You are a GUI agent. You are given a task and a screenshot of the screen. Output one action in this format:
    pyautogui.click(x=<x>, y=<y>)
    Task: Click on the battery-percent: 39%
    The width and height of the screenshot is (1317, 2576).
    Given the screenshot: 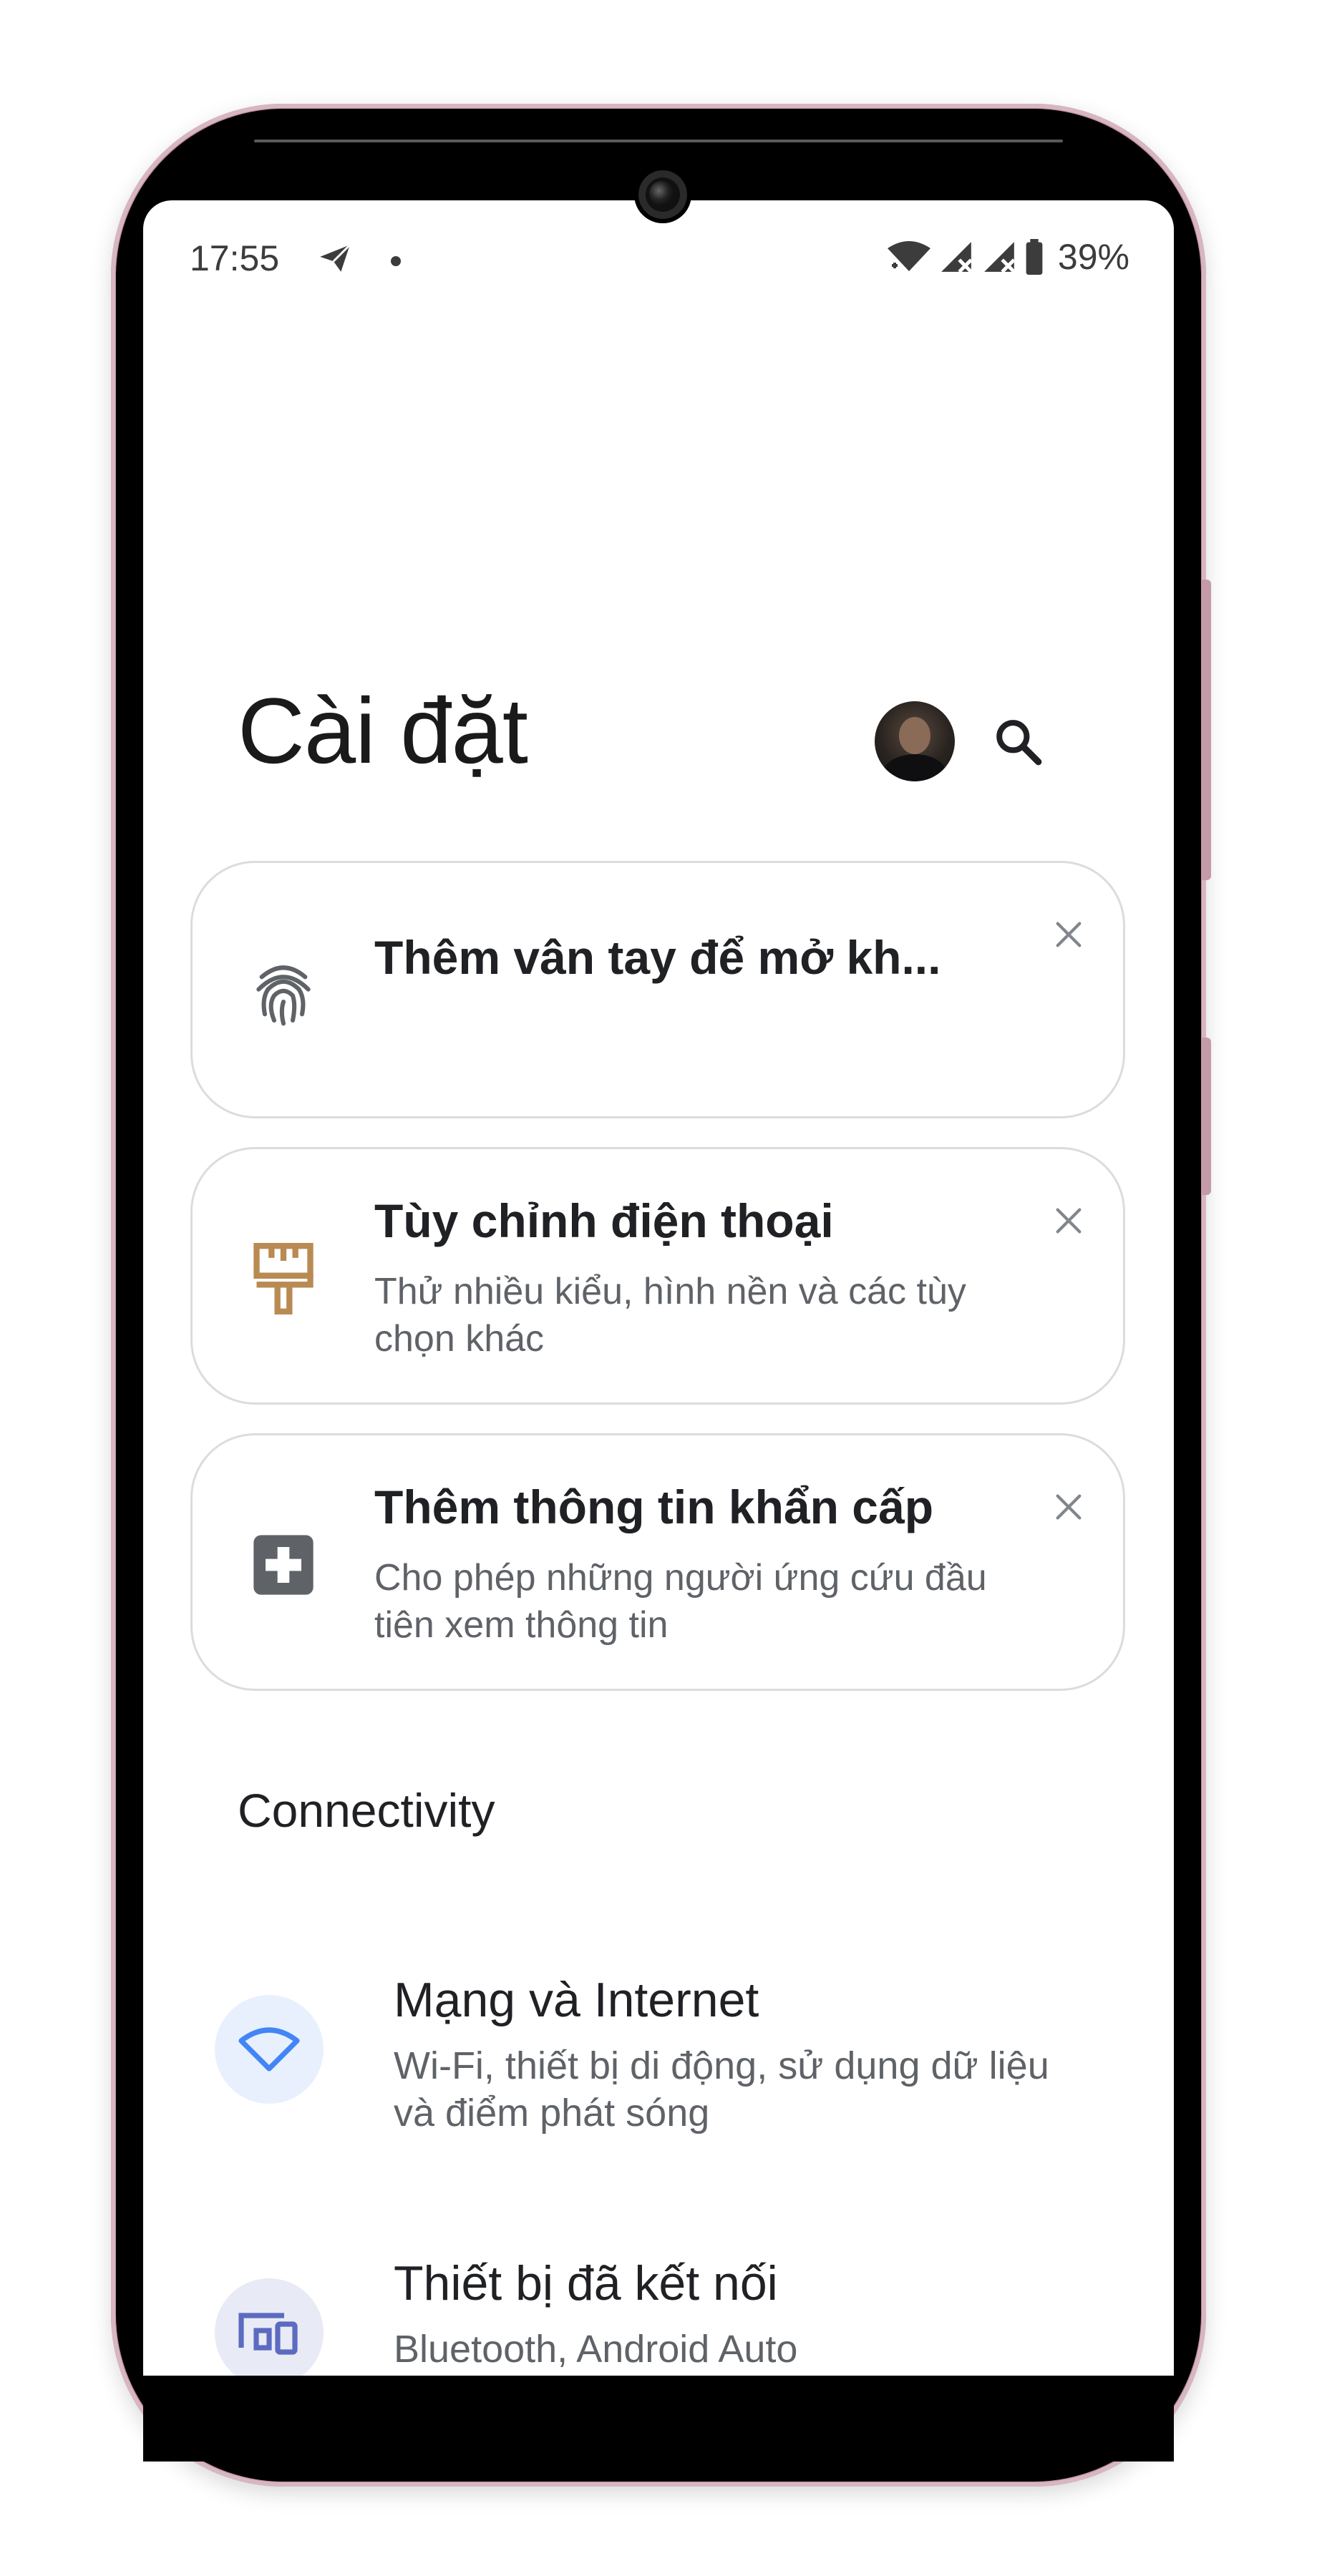 What is the action you would take?
    pyautogui.click(x=1093, y=257)
    